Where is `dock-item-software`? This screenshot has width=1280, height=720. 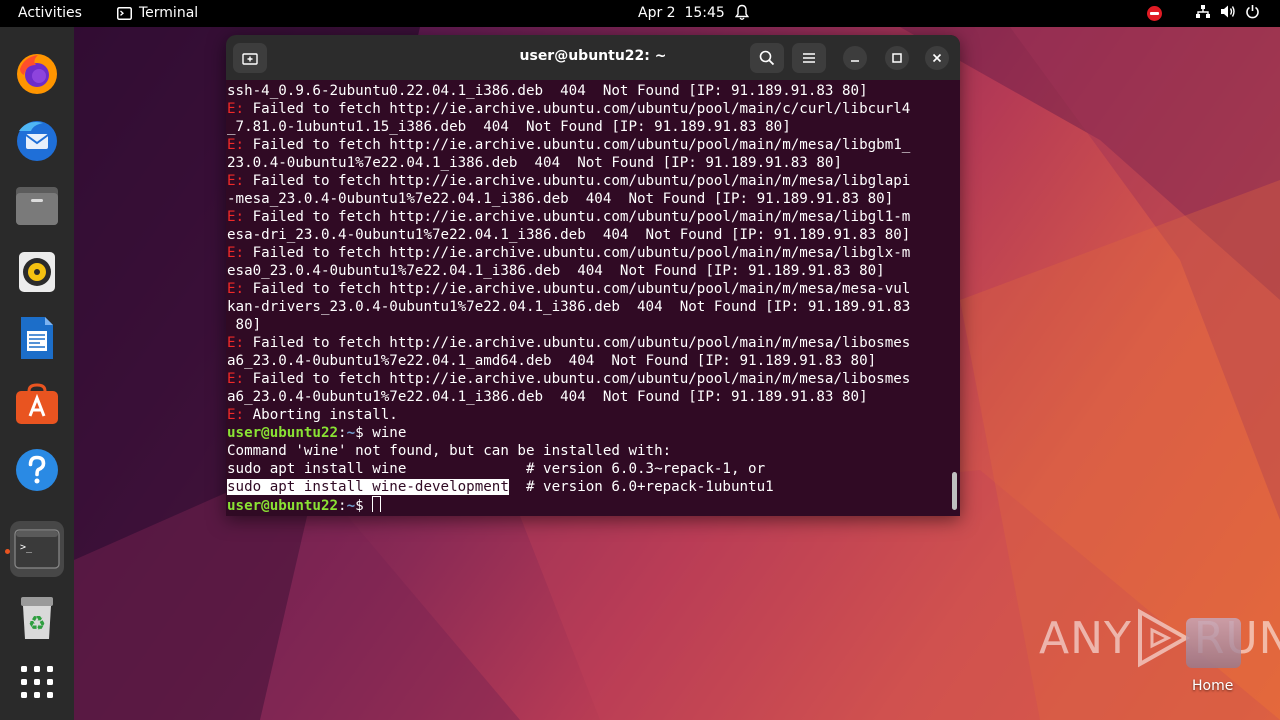
dock-item-software is located at coordinates (37, 404).